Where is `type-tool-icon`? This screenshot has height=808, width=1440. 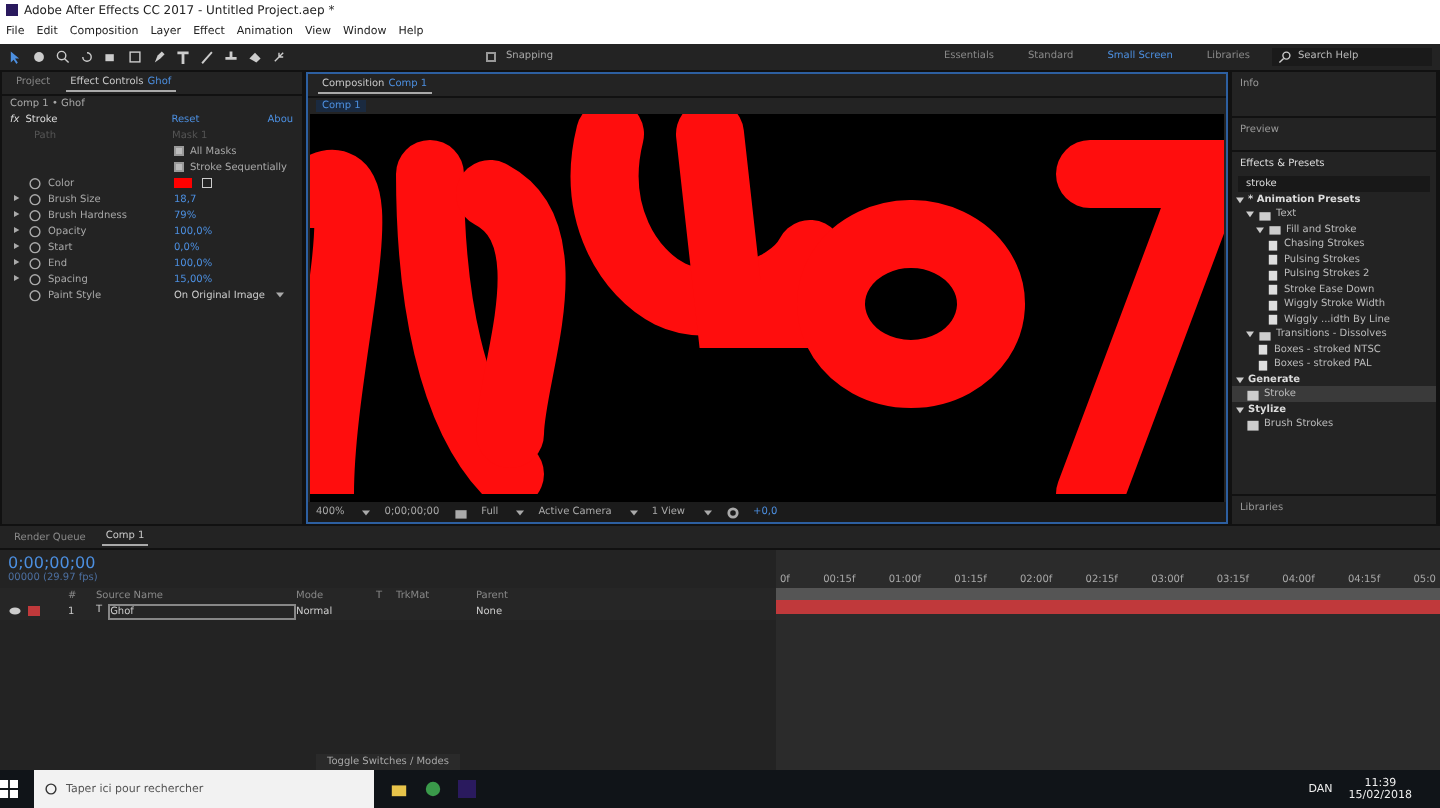
type-tool-icon is located at coordinates (183, 56).